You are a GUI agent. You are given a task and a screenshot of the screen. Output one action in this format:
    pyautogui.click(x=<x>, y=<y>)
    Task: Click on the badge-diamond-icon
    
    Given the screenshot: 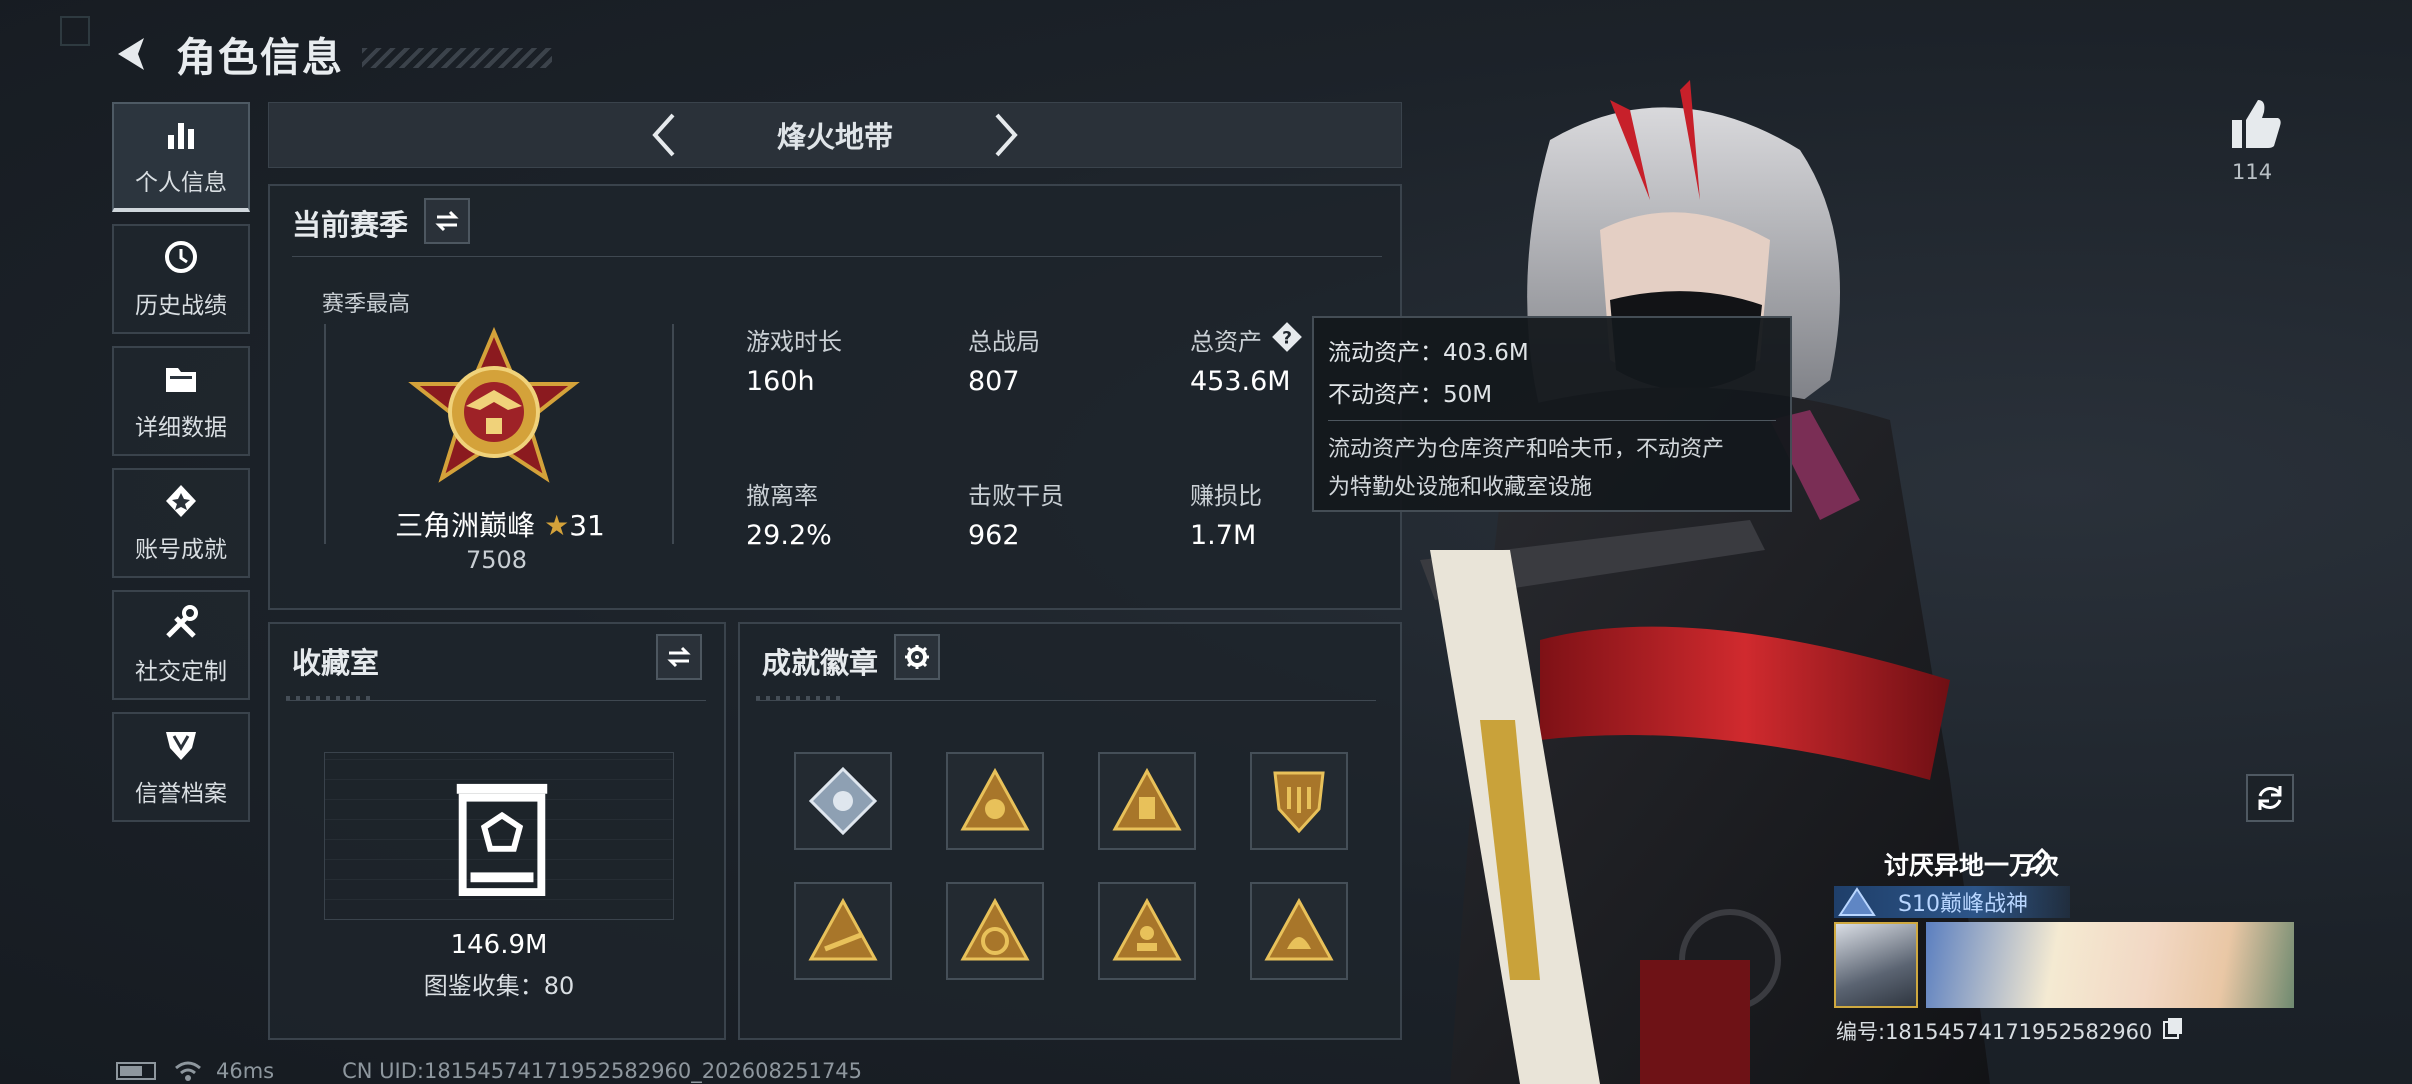 What is the action you would take?
    pyautogui.click(x=843, y=801)
    